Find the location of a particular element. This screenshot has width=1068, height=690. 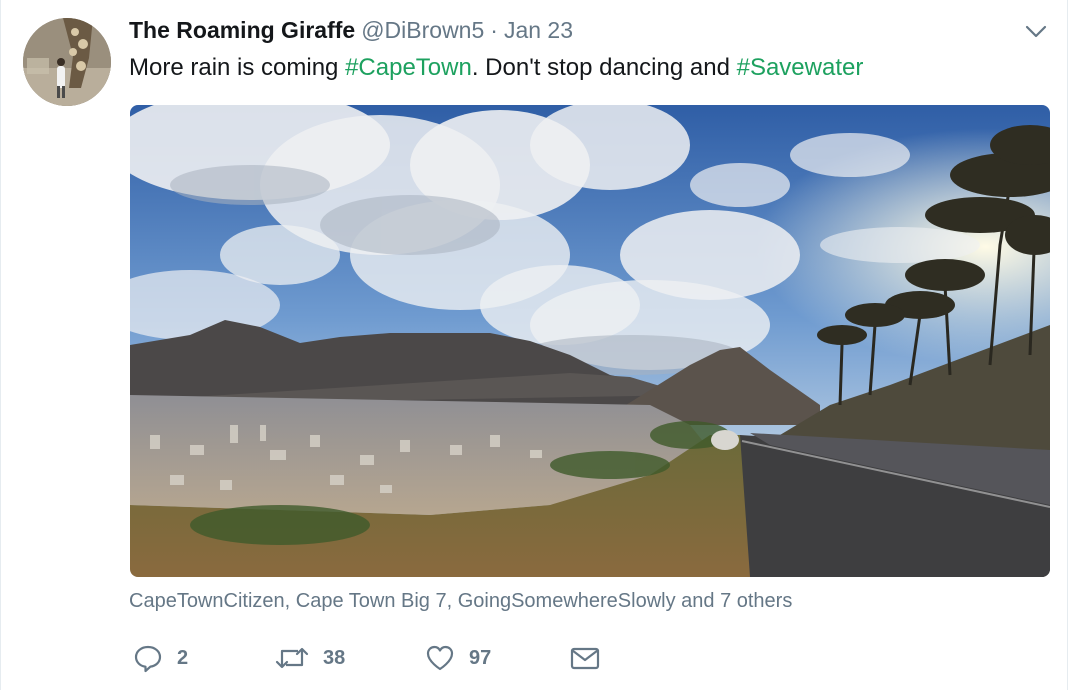

tweet-text-part: More rain is coming is located at coordinates (237, 67).